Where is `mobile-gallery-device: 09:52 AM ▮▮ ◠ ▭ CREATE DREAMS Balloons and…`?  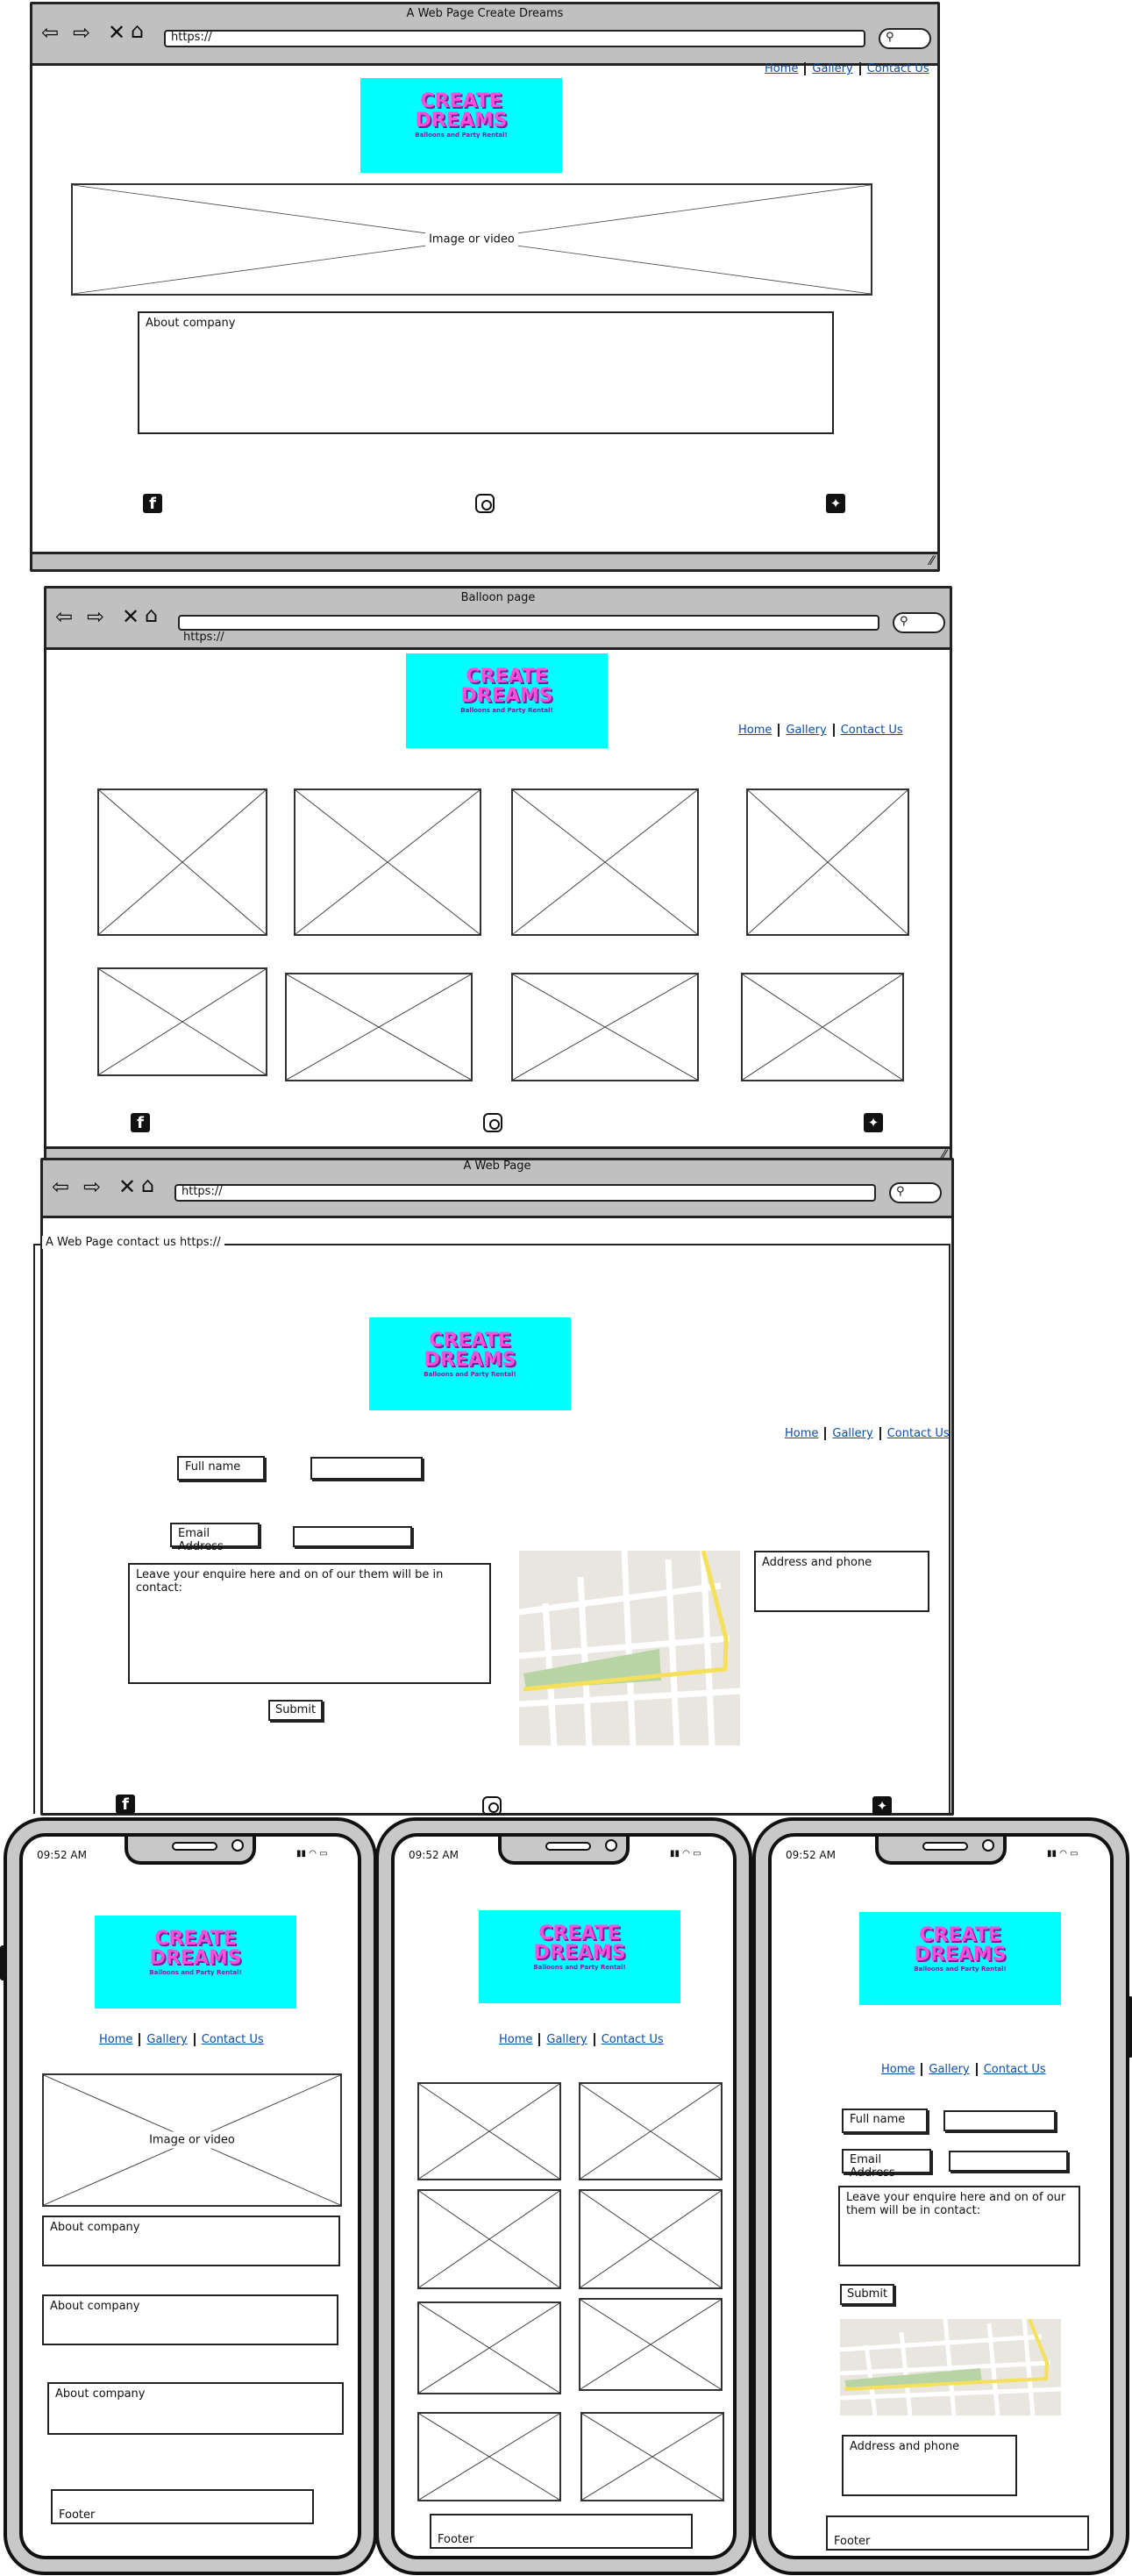
mobile-gallery-device: 09:52 AM ▮▮ ◠ ▭ CREATE DREAMS Balloons and… is located at coordinates (564, 2196).